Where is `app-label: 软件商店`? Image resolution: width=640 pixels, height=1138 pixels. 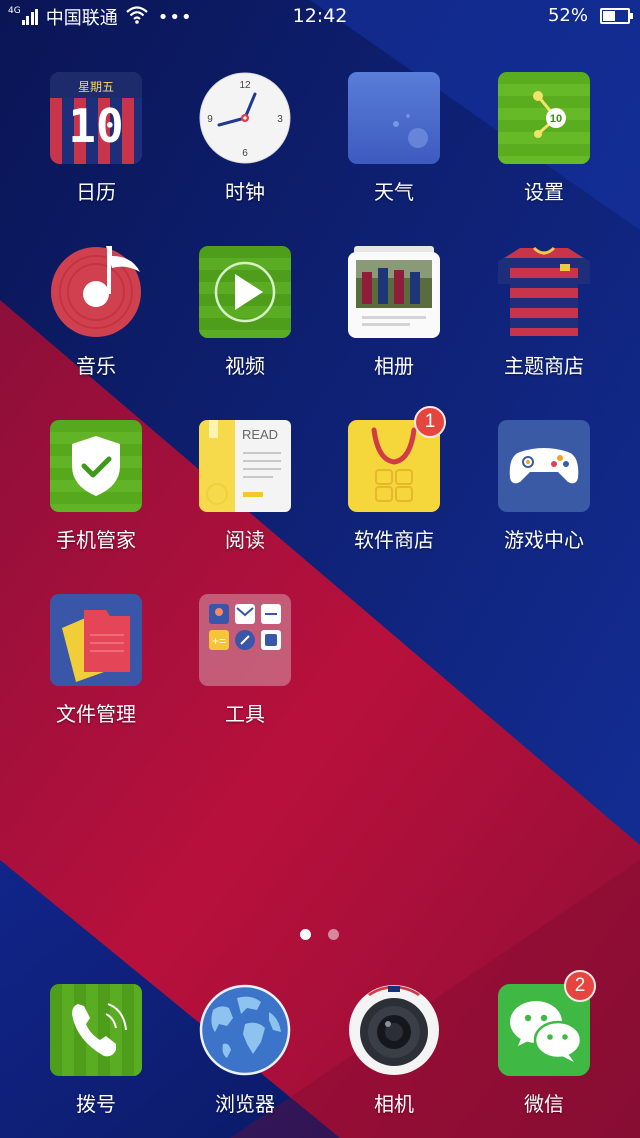
app-label: 软件商店 is located at coordinates (394, 540).